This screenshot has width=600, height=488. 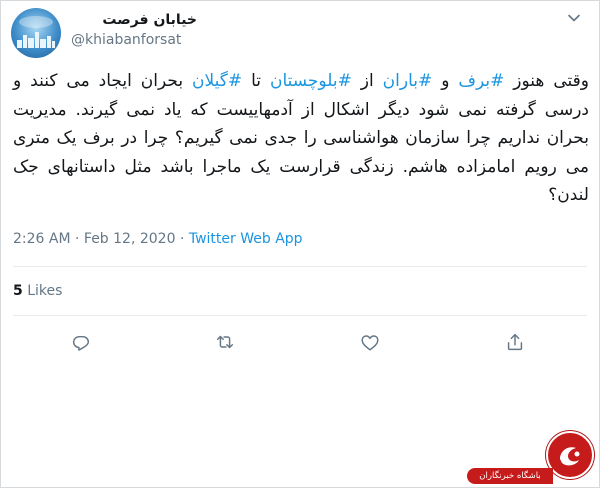 I want to click on display-name: خیابان فرصت, so click(x=134, y=20).